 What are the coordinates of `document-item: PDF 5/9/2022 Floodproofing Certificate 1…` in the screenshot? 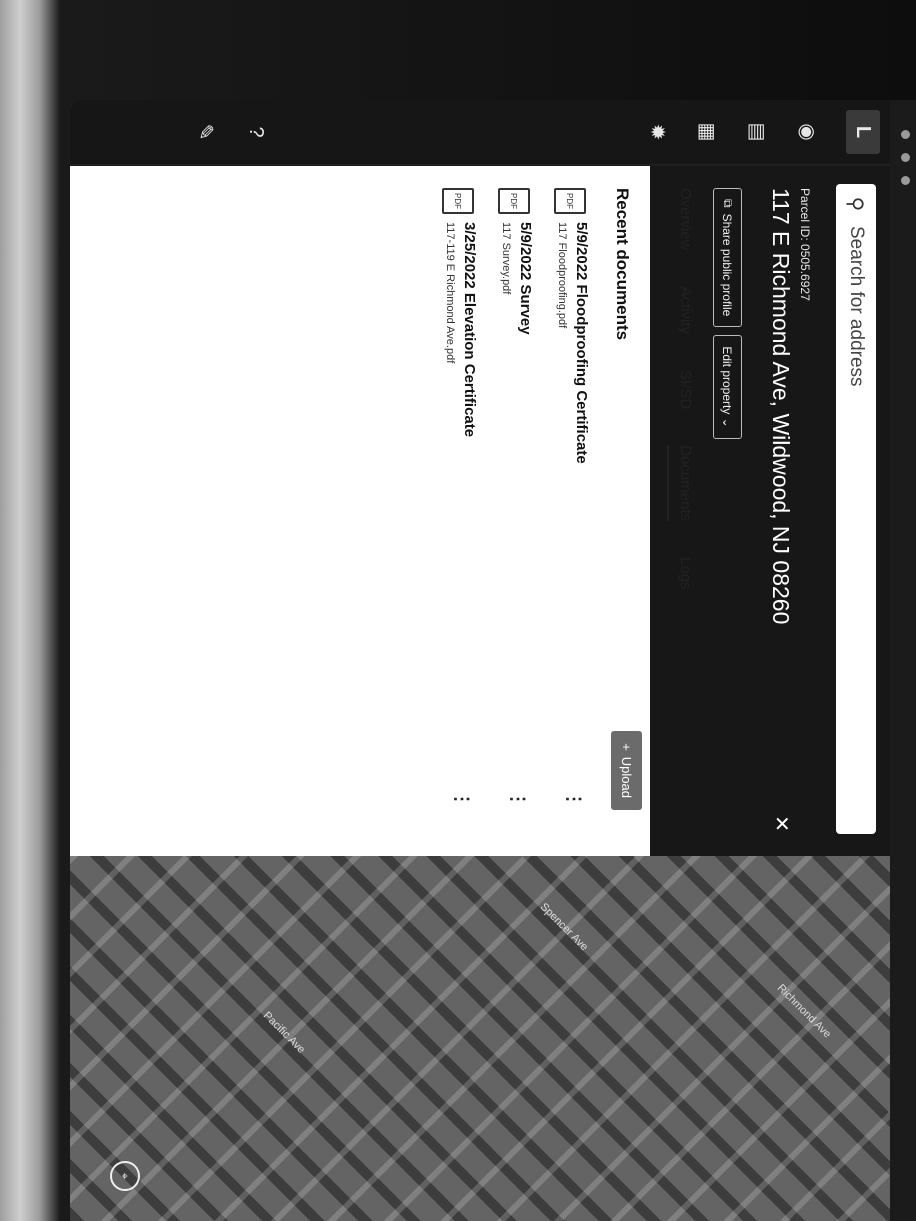 It's located at (565, 498).